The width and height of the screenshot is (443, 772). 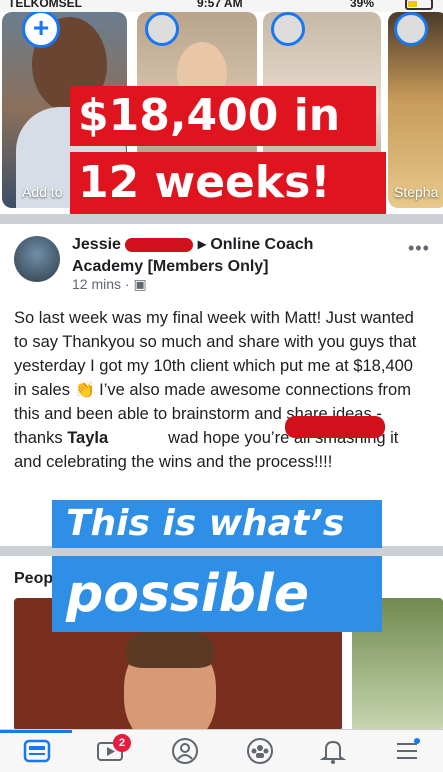 I want to click on post-meta: 12 mins · ▣, so click(x=109, y=284).